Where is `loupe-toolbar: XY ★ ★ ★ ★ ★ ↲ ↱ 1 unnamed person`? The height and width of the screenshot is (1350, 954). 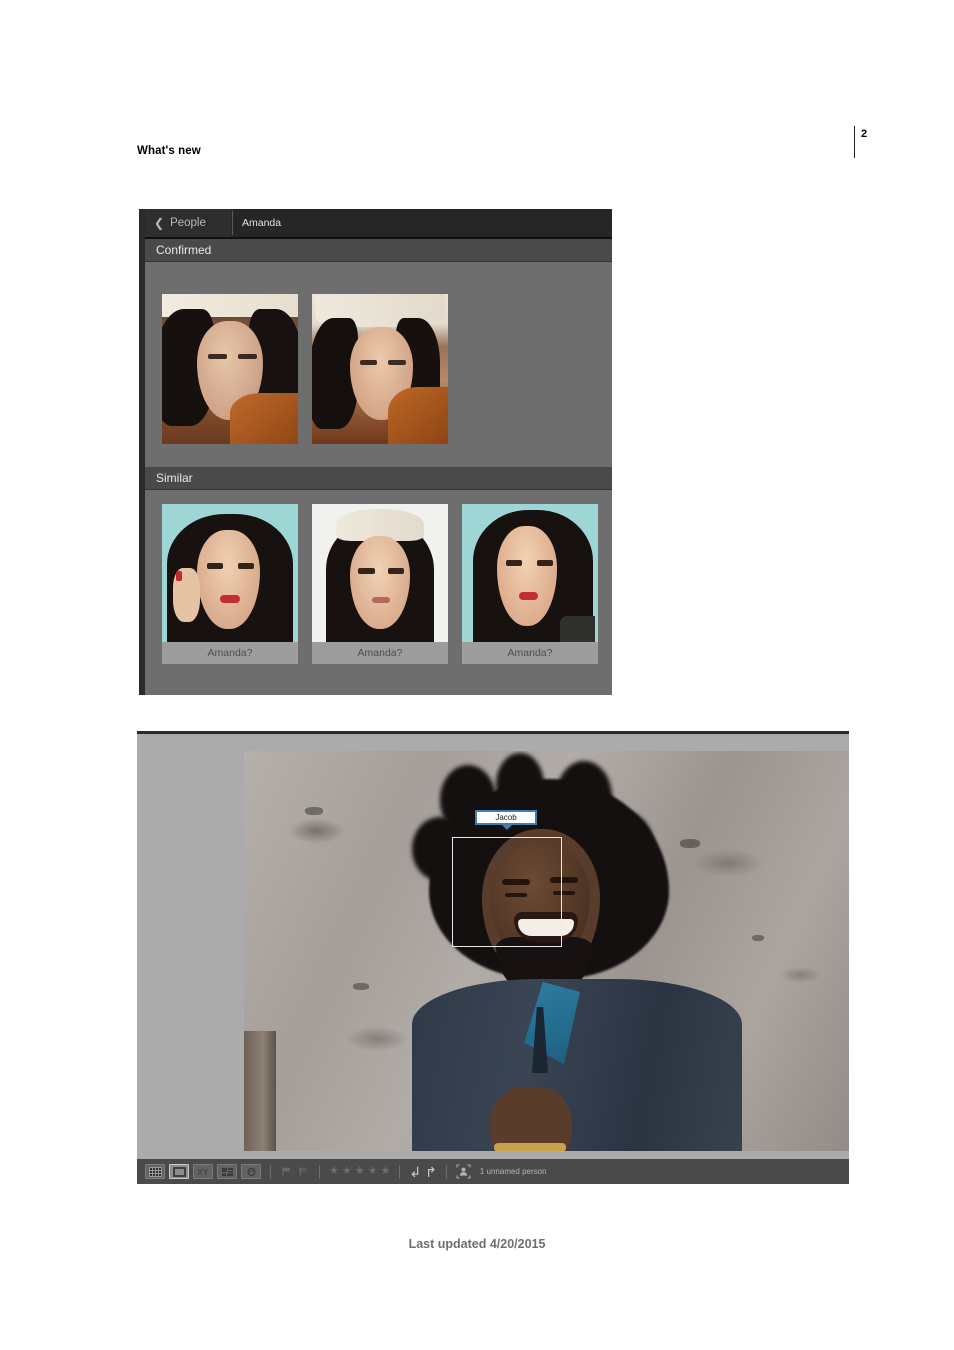 loupe-toolbar: XY ★ ★ ★ ★ ★ ↲ ↱ 1 unnamed person is located at coordinates (493, 1171).